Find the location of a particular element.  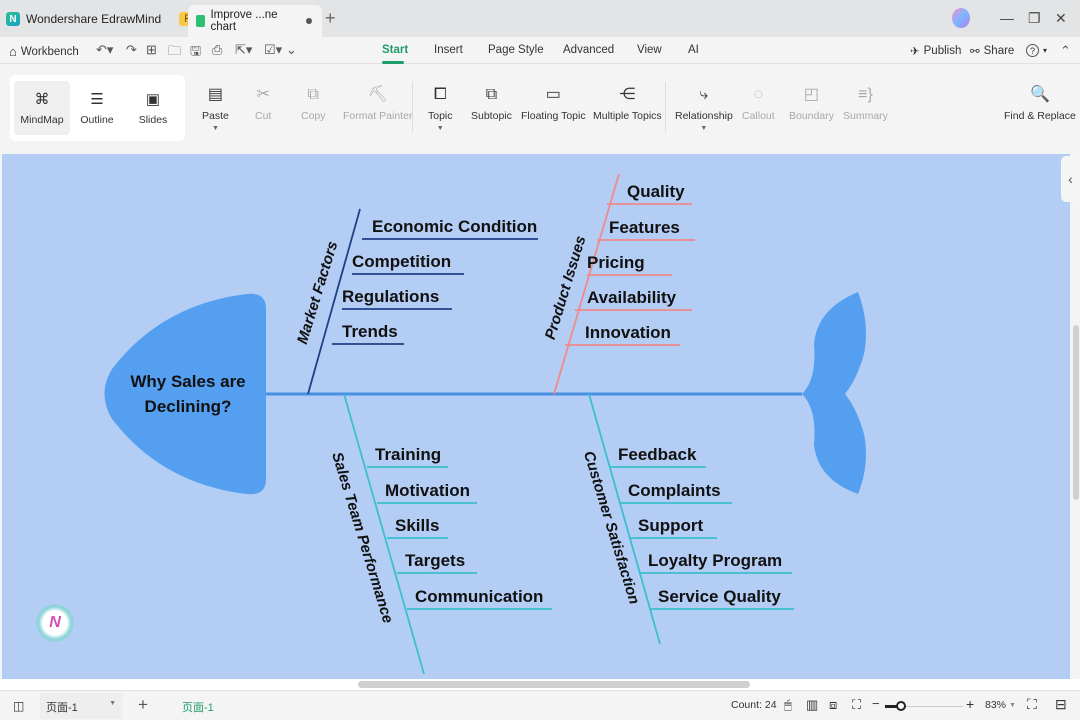

outline-label: Outline is located at coordinates (97, 120).